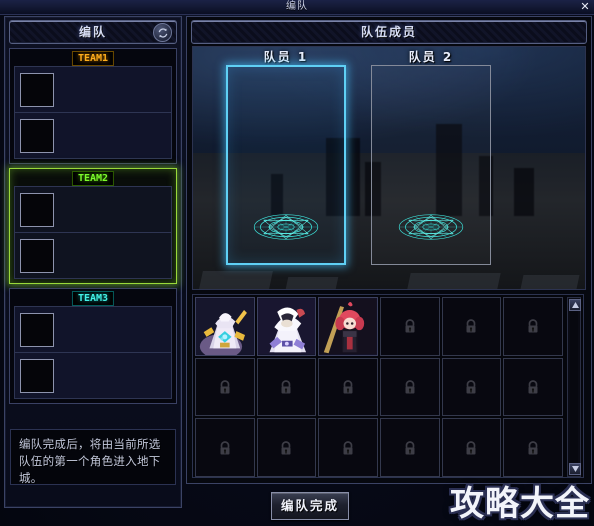  Describe the element at coordinates (286, 157) in the screenshot. I see `member-slot-1: 队员 1` at that location.